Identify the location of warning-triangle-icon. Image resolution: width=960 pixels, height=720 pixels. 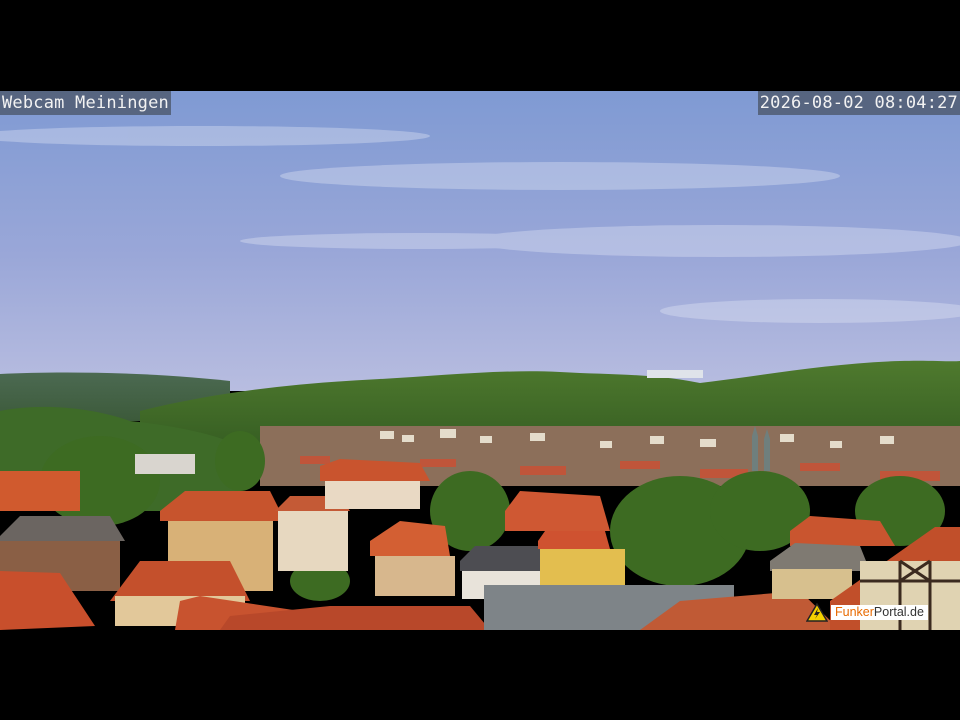
(817, 612).